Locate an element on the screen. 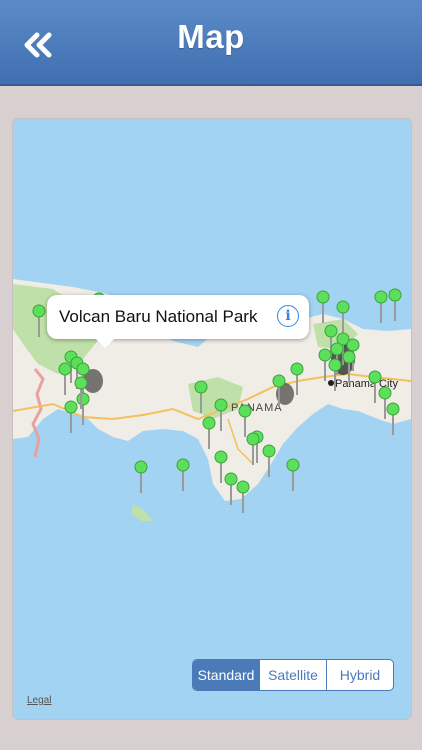 Image resolution: width=422 pixels, height=750 pixels. page-title: Map is located at coordinates (211, 36).